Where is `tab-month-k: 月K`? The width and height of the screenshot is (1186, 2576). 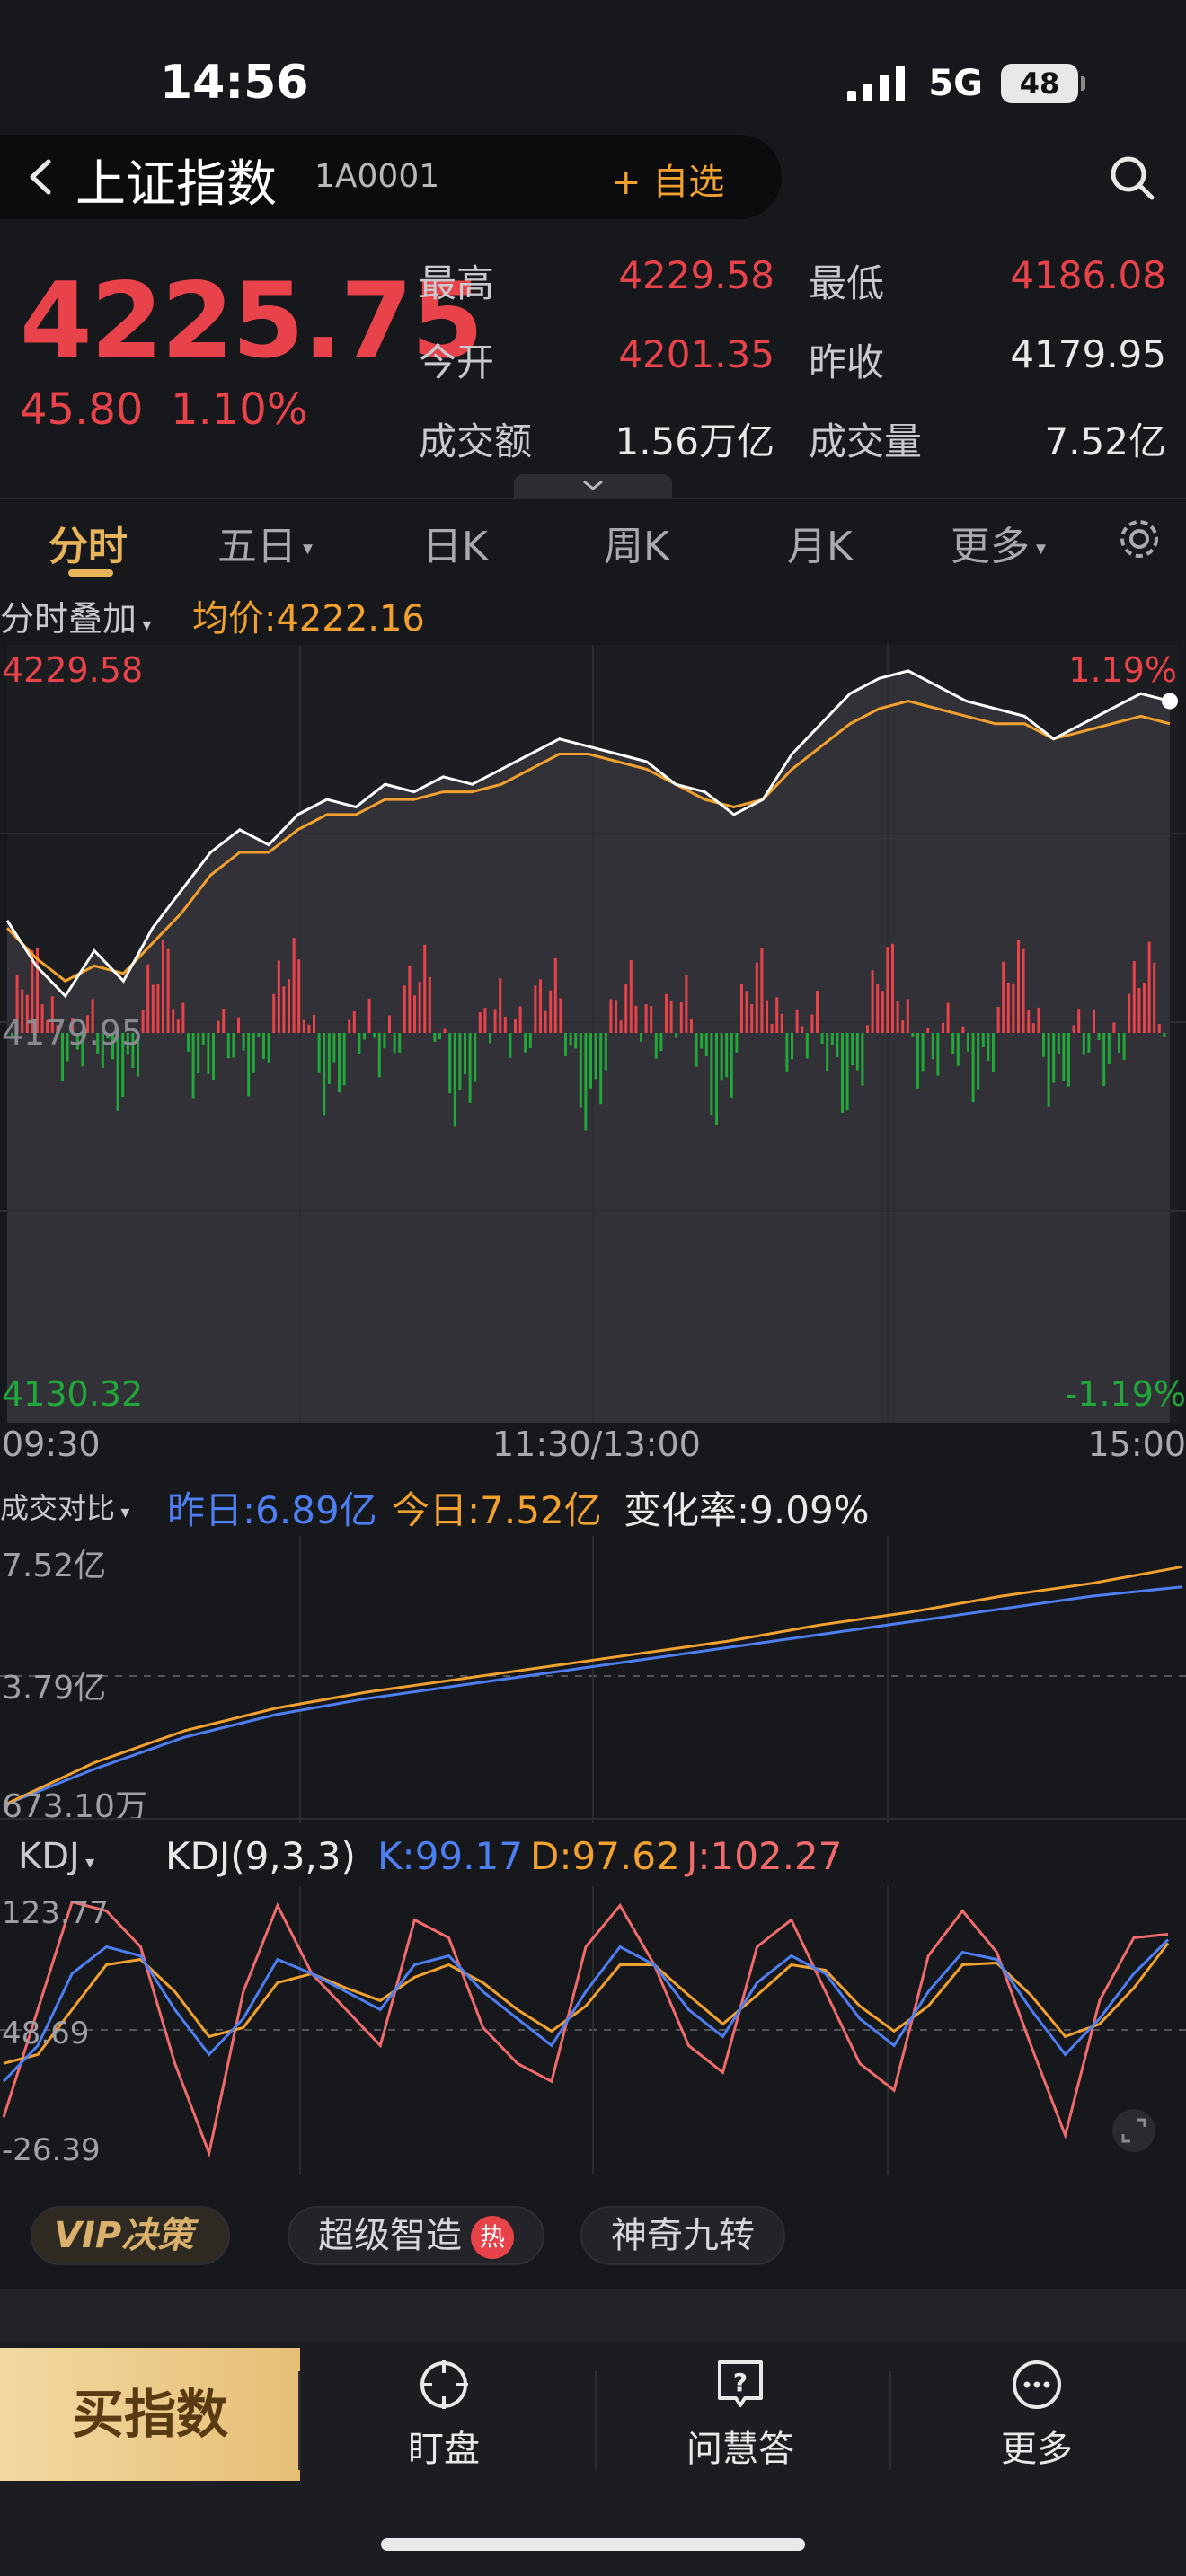
tab-month-k: 月K is located at coordinates (820, 542).